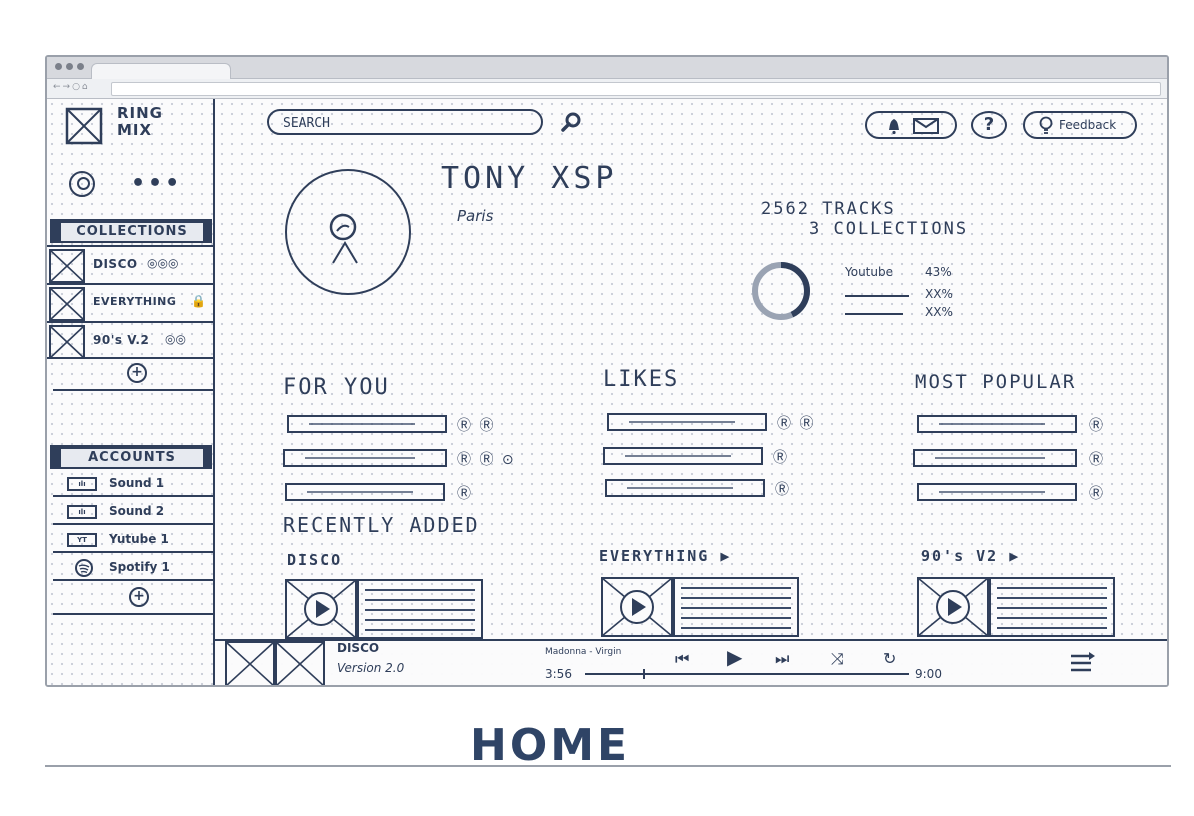 The width and height of the screenshot is (1194, 816). I want to click on sidebar-collection-disco: DISCO ◎◎◎, so click(130, 264).